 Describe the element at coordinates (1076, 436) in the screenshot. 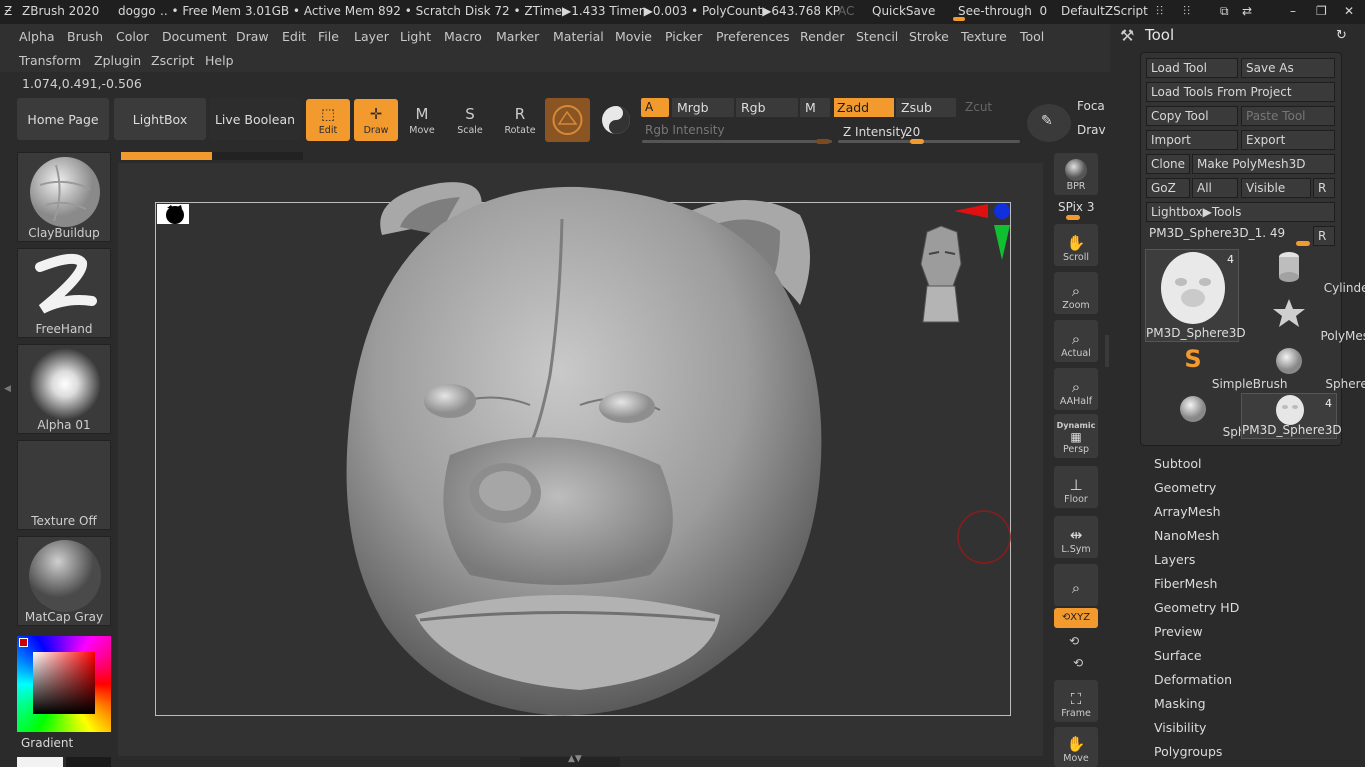

I see `persp-button: Dynamic ▦ Persp` at that location.